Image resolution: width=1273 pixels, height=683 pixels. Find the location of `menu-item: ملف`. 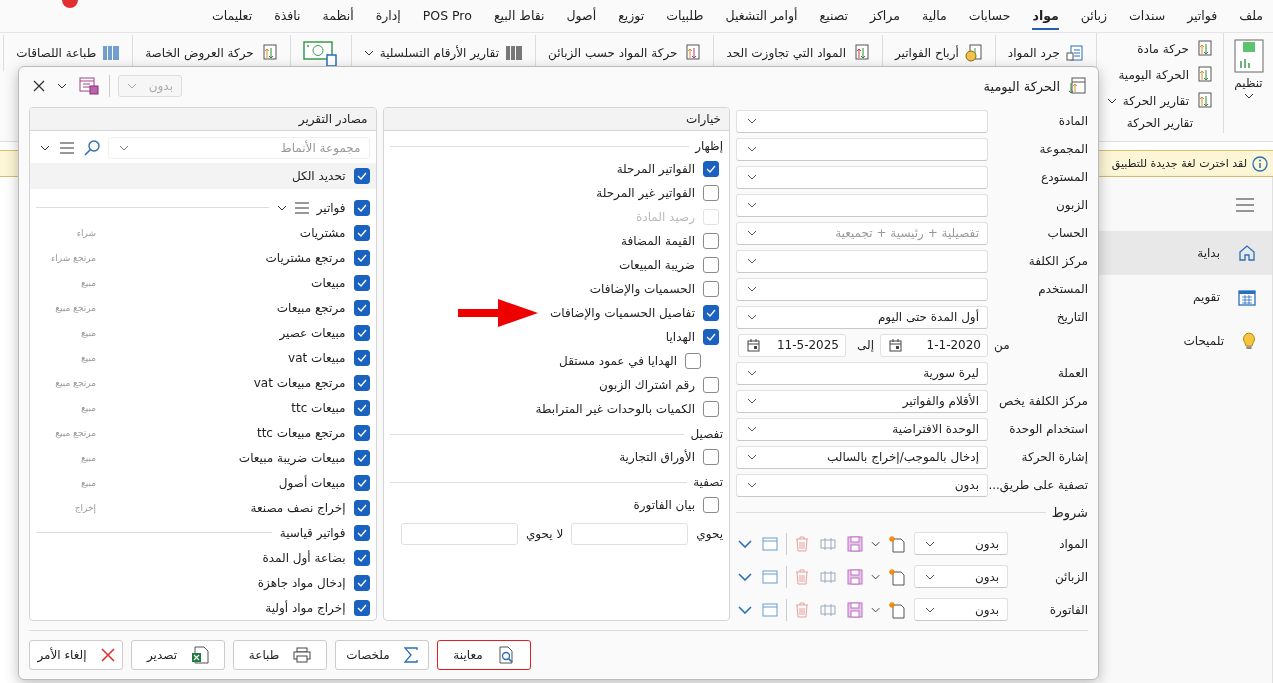

menu-item: ملف is located at coordinates (1251, 16).